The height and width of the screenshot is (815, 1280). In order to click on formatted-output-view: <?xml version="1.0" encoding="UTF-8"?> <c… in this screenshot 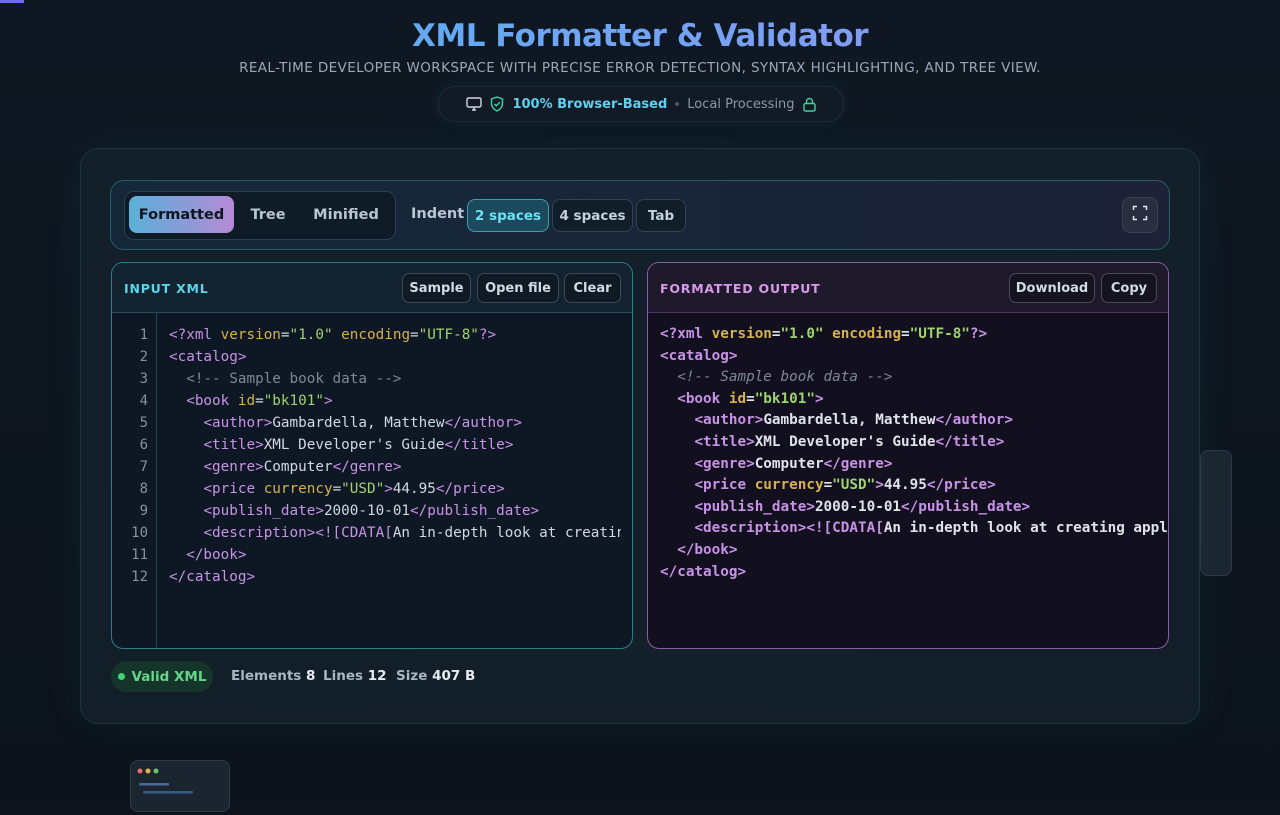, I will do `click(914, 474)`.